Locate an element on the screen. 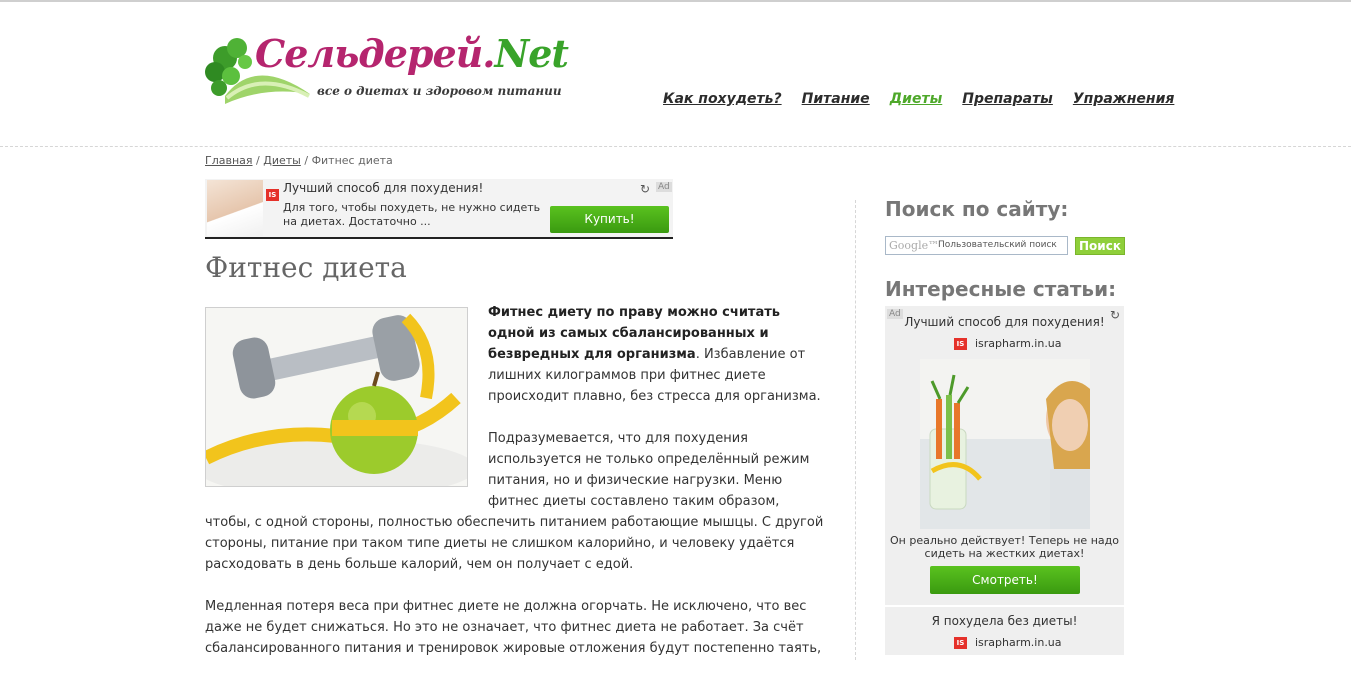  ad-domain-2: IS israpharm.in.ua is located at coordinates (1008, 642).